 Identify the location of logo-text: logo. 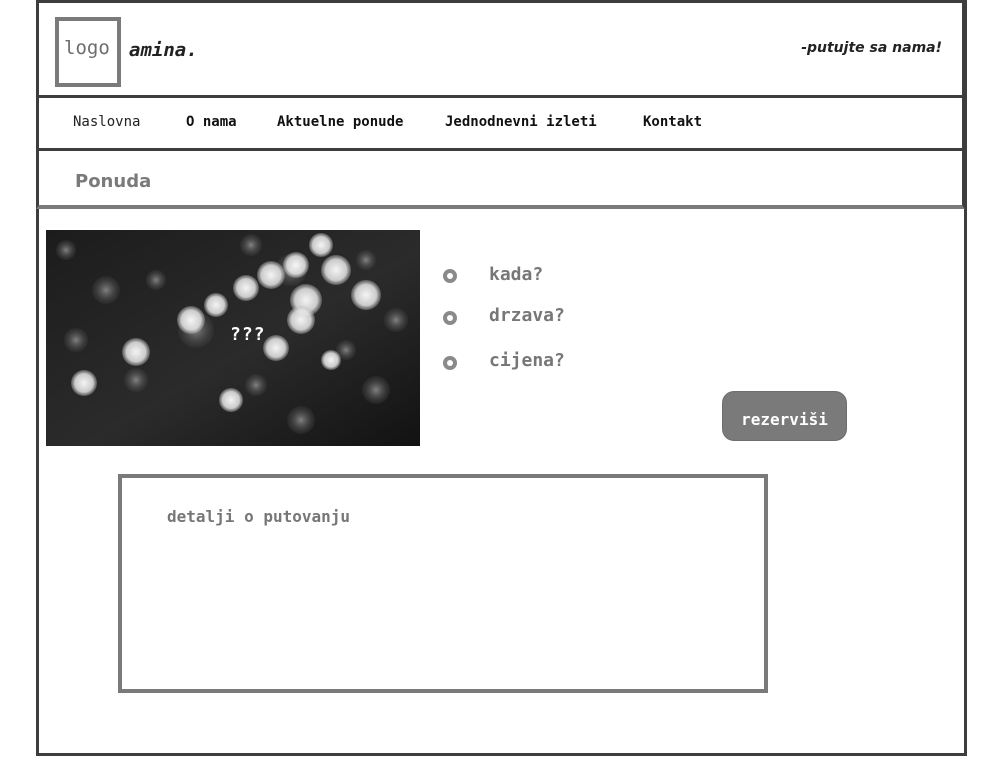
(87, 48).